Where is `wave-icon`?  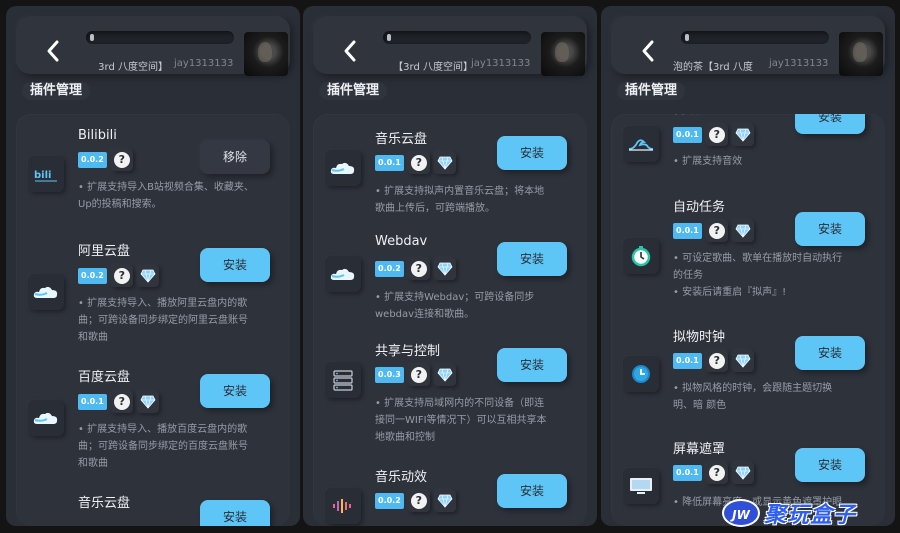 wave-icon is located at coordinates (641, 144).